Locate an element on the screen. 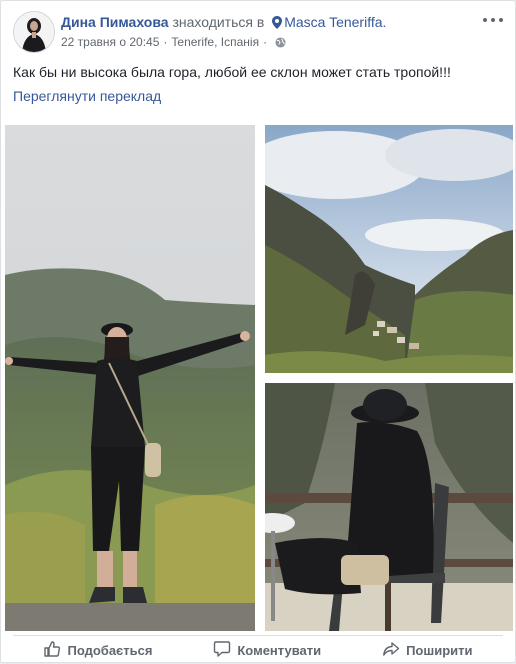 The width and height of the screenshot is (516, 664). share-icon is located at coordinates (394, 650).